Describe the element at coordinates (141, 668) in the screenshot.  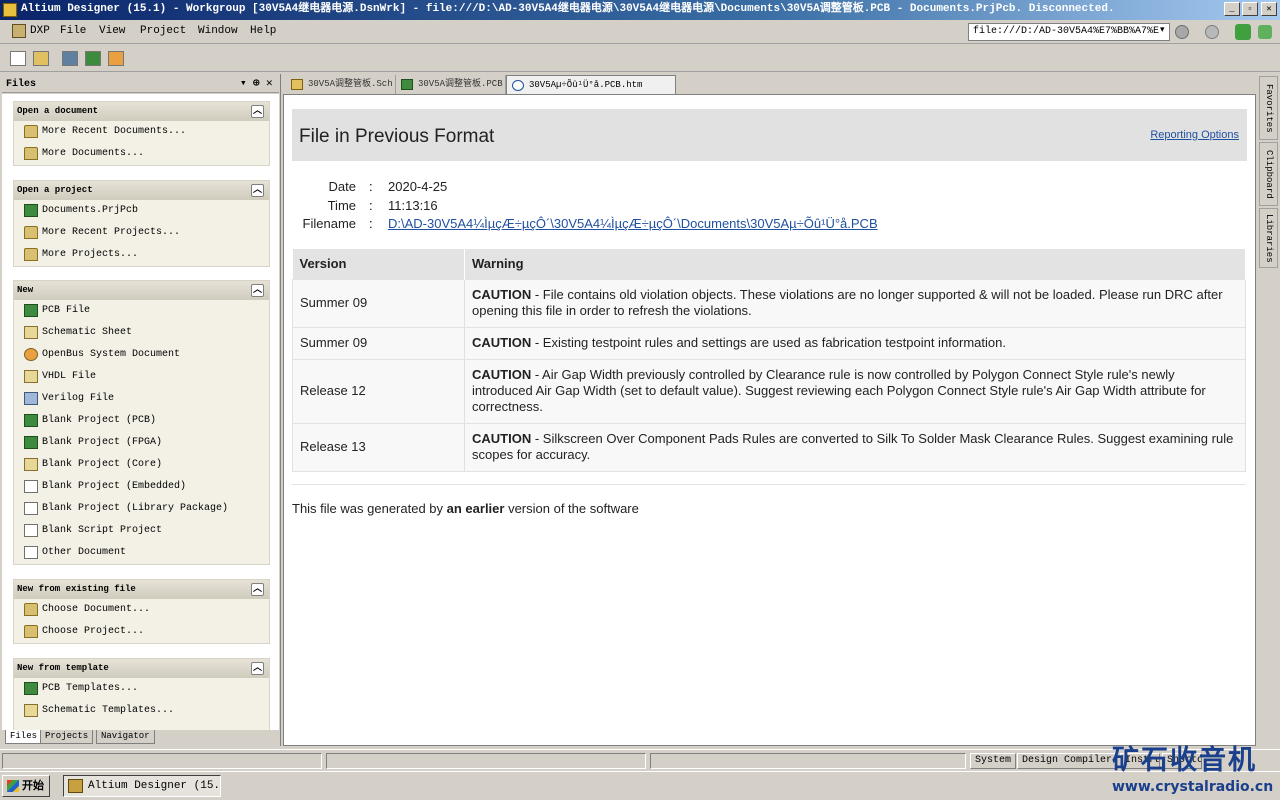
I see `section-header: New from template ︿` at that location.